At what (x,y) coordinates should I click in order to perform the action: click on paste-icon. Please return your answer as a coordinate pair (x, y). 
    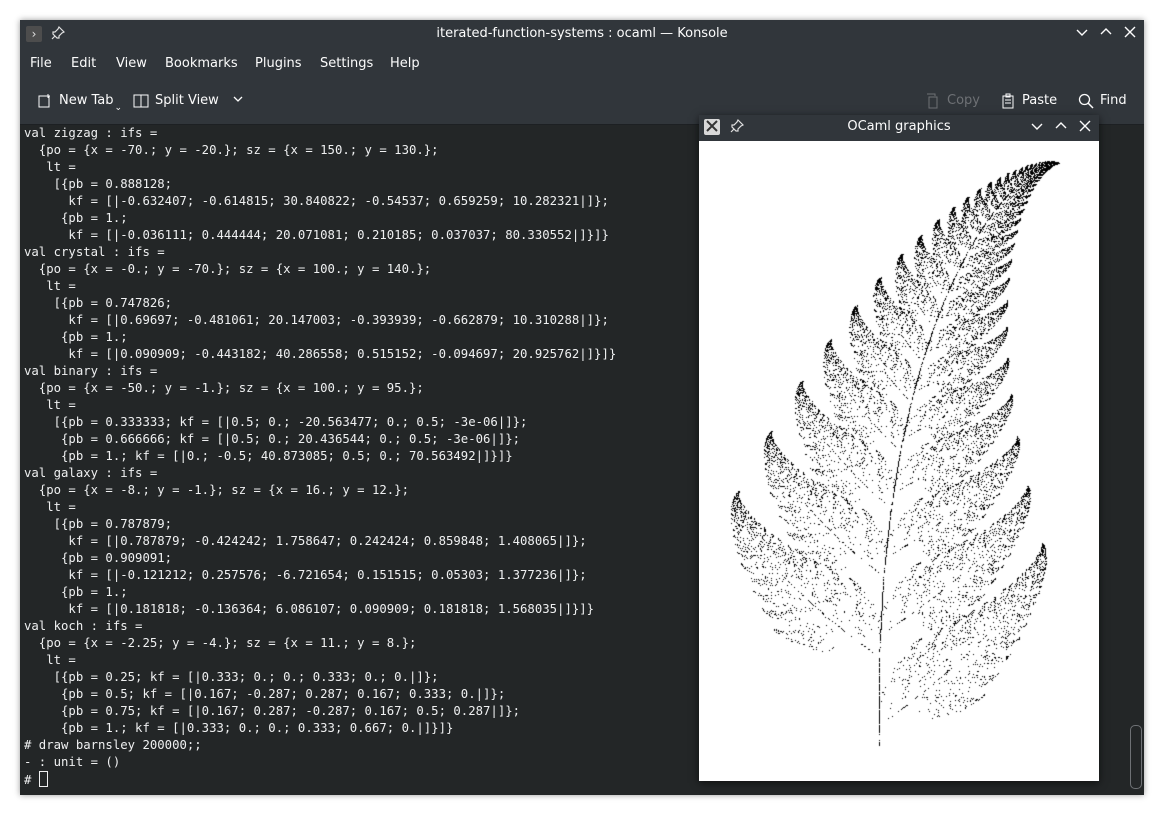
    Looking at the image, I should click on (1008, 101).